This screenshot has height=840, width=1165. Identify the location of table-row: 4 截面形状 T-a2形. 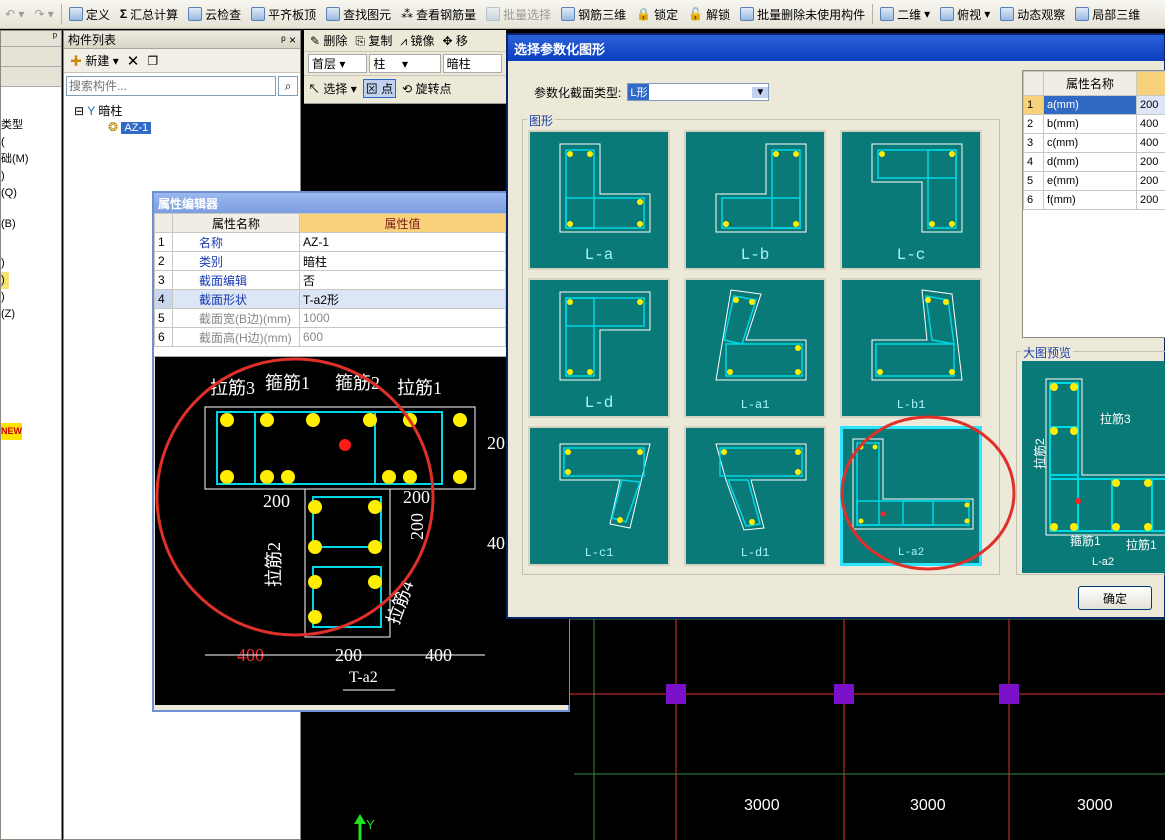
(330, 299).